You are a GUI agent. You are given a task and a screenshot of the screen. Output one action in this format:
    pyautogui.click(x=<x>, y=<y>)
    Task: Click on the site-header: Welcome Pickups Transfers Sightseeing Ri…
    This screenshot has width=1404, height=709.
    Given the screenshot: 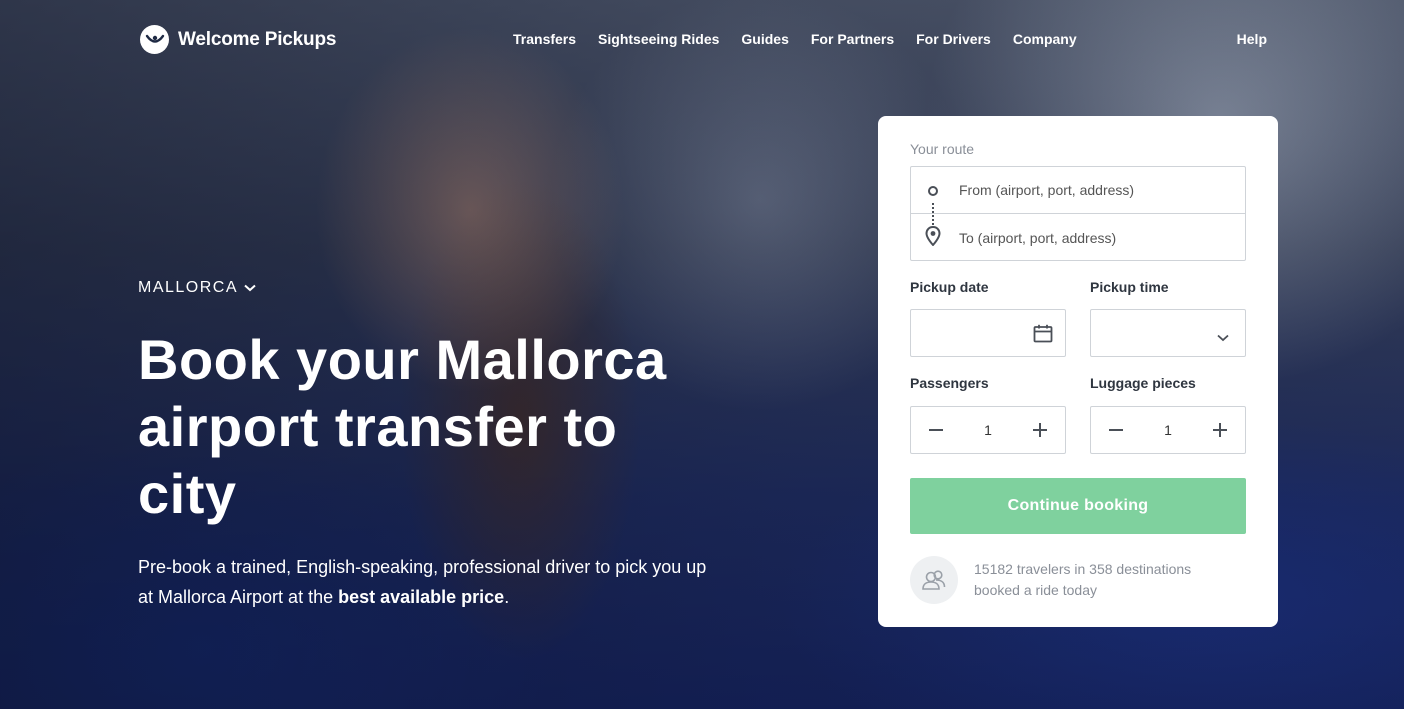 What is the action you would take?
    pyautogui.click(x=702, y=39)
    